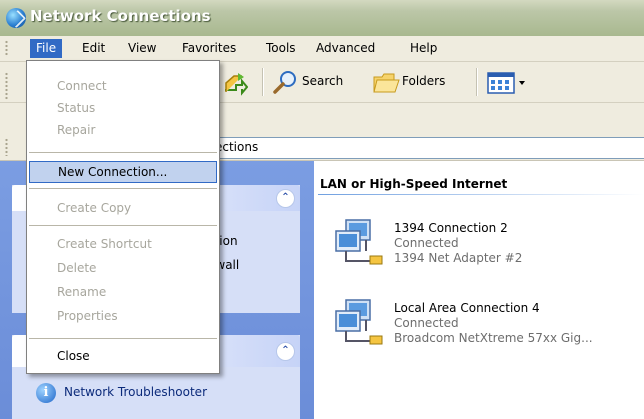 Image resolution: width=644 pixels, height=419 pixels. Describe the element at coordinates (123, 292) in the screenshot. I see `menu-item-rename: Rename` at that location.